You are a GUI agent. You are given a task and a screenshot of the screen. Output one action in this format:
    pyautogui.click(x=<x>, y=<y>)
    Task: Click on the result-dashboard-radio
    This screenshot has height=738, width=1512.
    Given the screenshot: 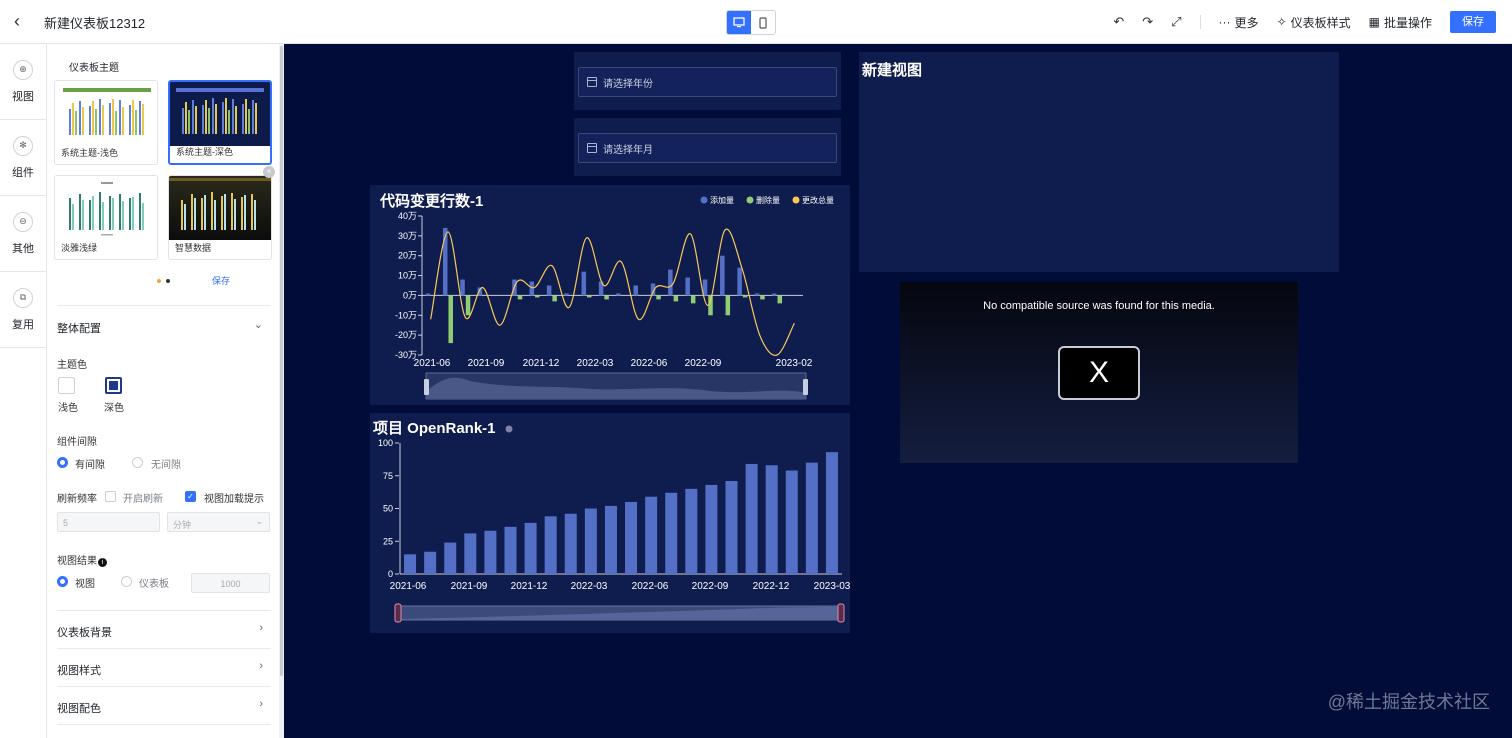 What is the action you would take?
    pyautogui.click(x=126, y=581)
    